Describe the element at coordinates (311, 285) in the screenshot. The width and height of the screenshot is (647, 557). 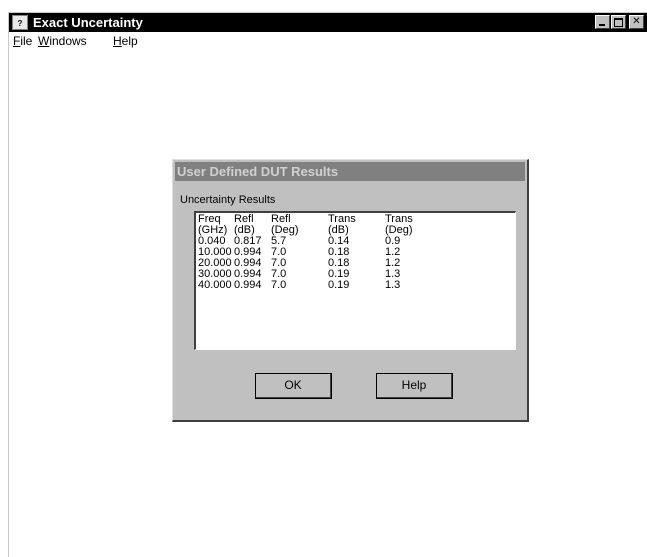
I see `table-row: 40.000 0.994 7.0 0.19 1.3` at that location.